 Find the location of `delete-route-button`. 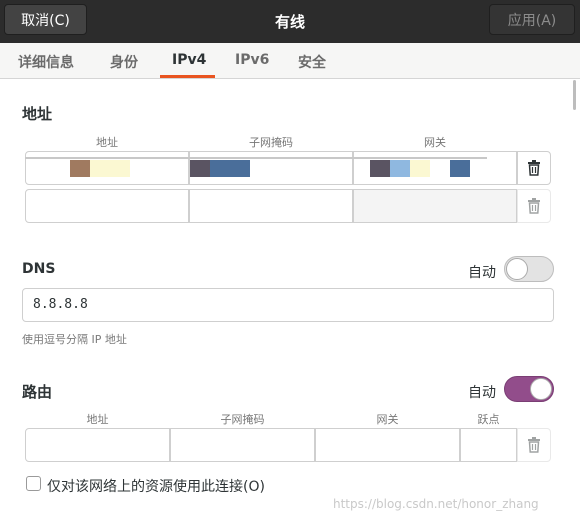

delete-route-button is located at coordinates (534, 445).